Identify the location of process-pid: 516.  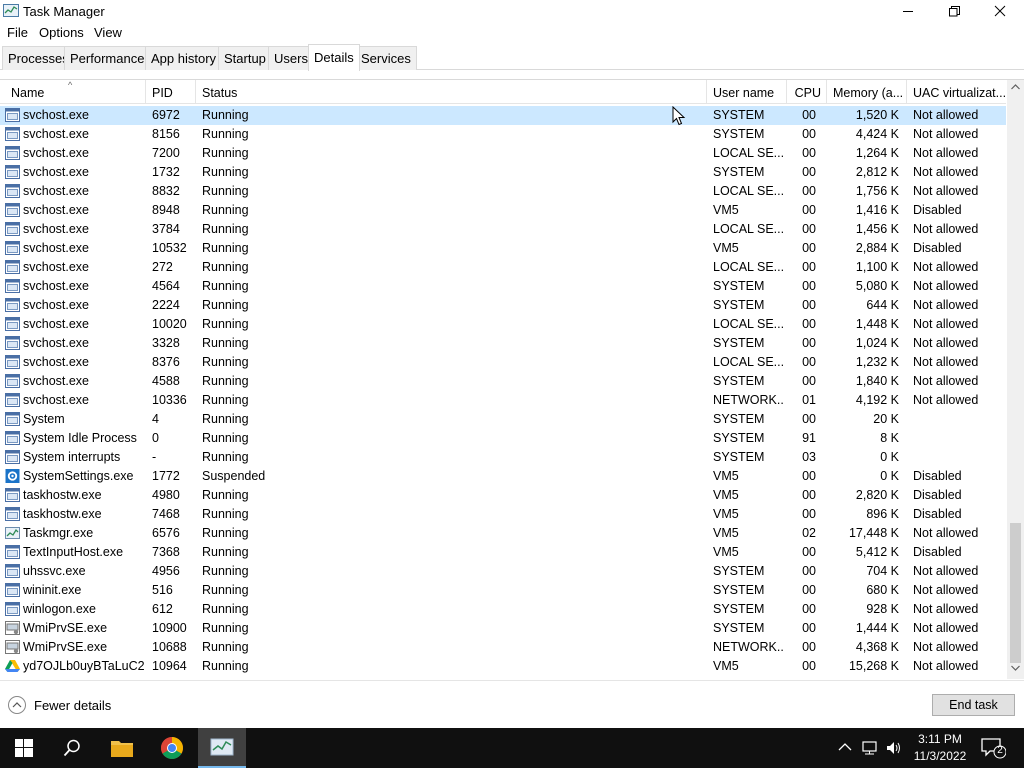
(162, 590).